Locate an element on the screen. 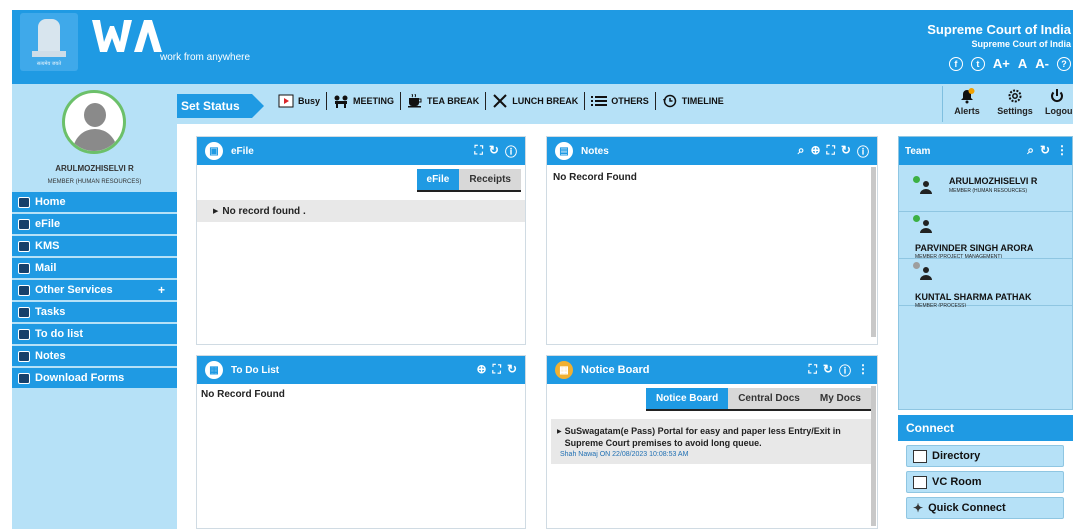  status-tea-break-button: TEA BREAK is located at coordinates (443, 101).